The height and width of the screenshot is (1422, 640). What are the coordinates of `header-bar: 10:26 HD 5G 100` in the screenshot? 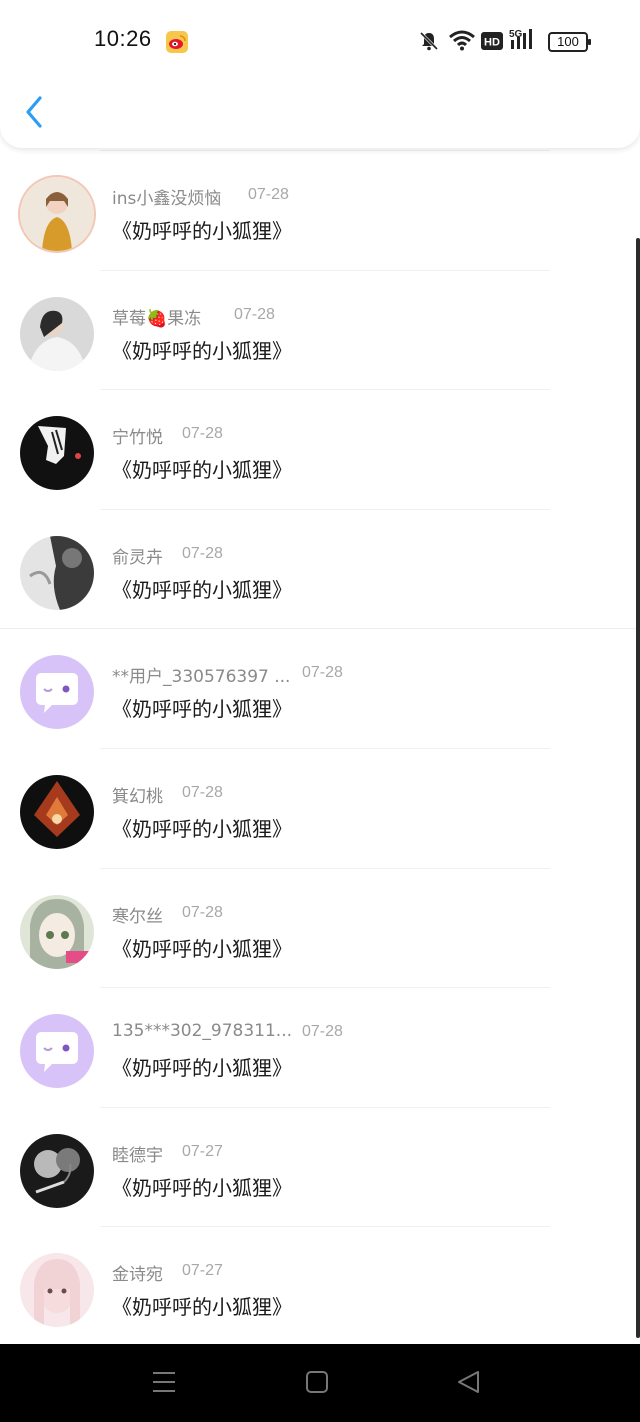 It's located at (320, 74).